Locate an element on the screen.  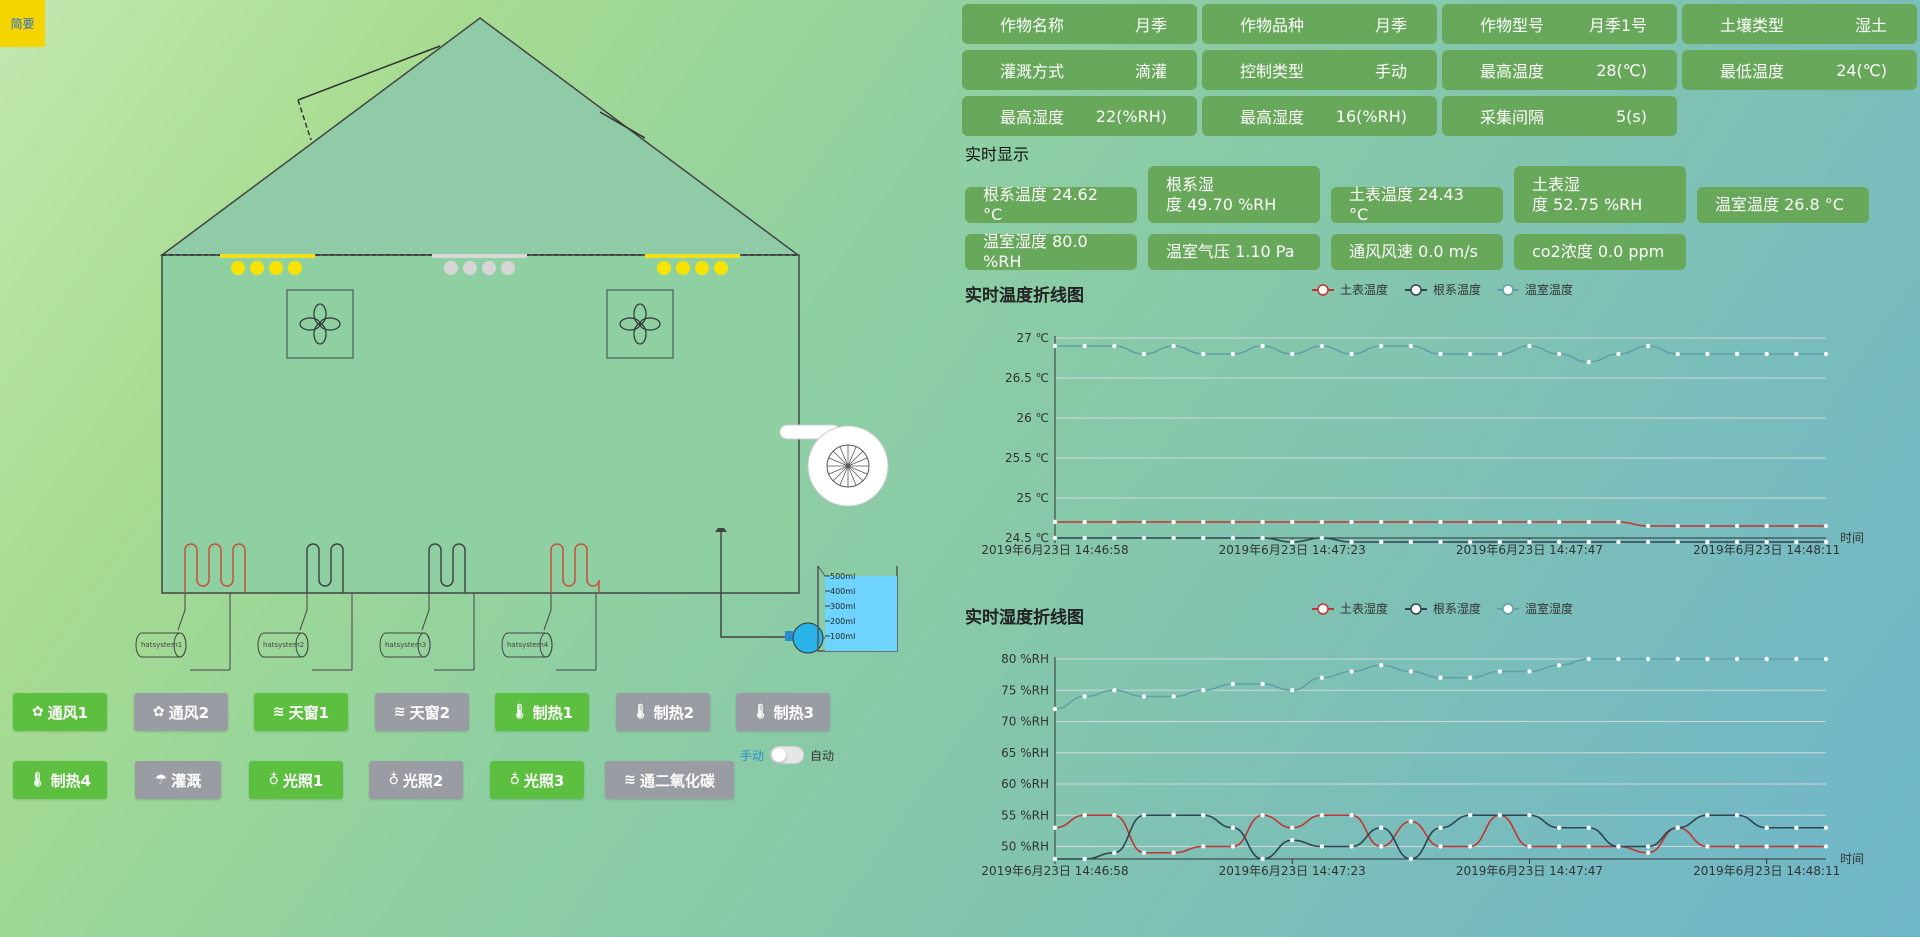
control-button-9: ☂ 灌溉 is located at coordinates (178, 780).